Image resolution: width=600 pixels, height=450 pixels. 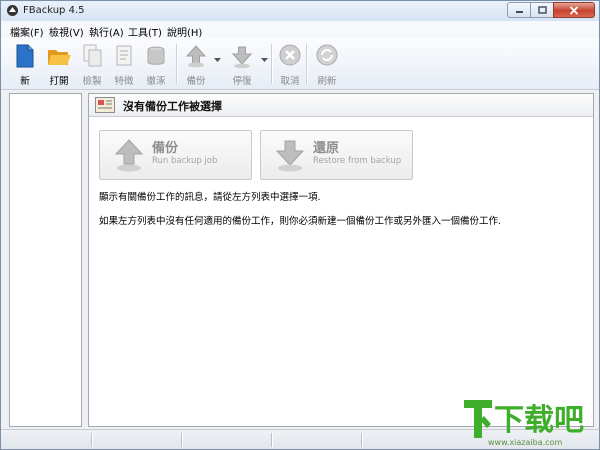 I want to click on new-icon, so click(x=25, y=56).